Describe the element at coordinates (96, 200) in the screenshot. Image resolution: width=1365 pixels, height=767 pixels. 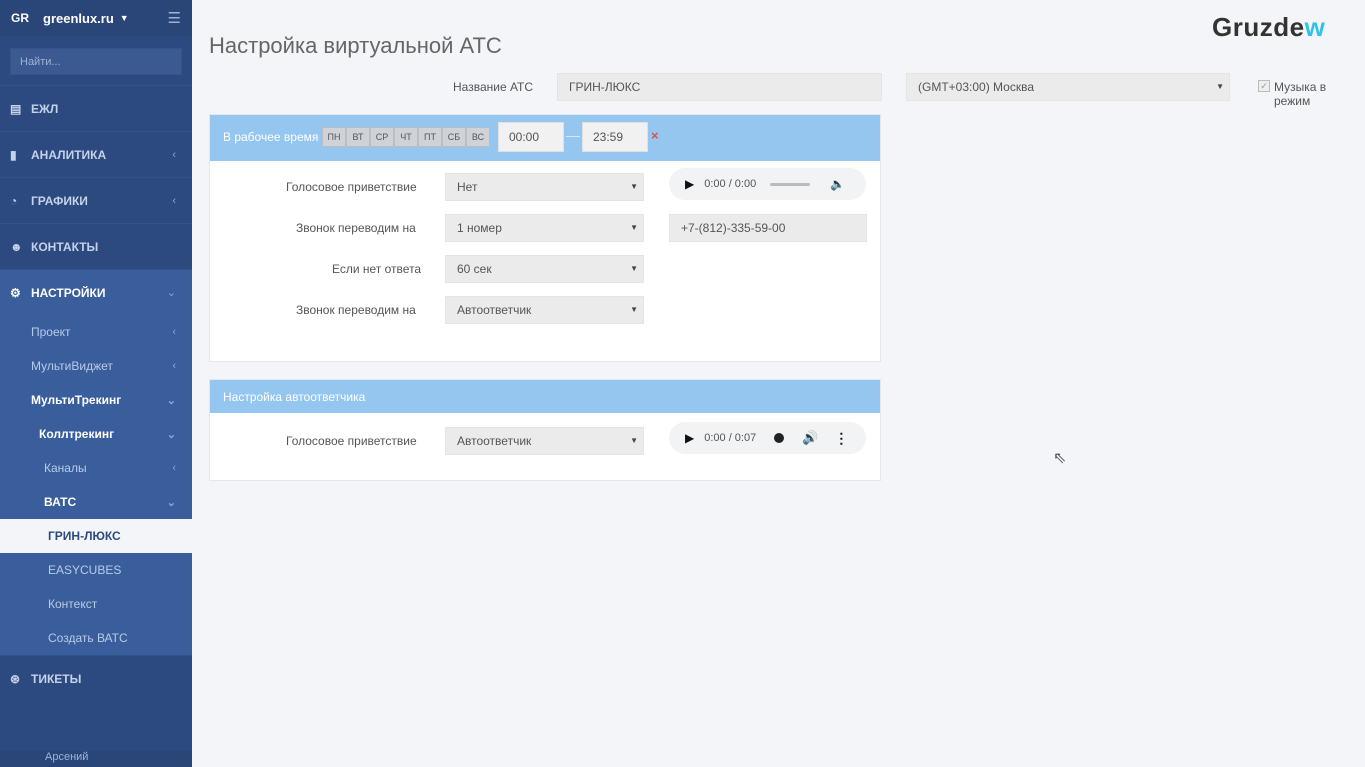
I see `sidebar-item-charts: ◔ ГРАФИКИ ‹` at that location.